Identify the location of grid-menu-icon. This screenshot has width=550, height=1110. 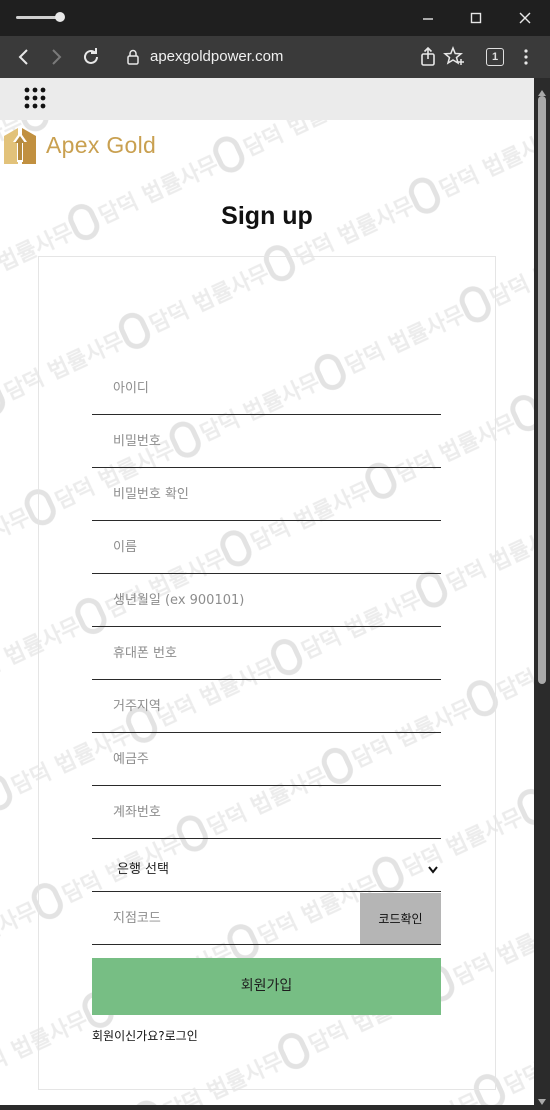
(35, 100).